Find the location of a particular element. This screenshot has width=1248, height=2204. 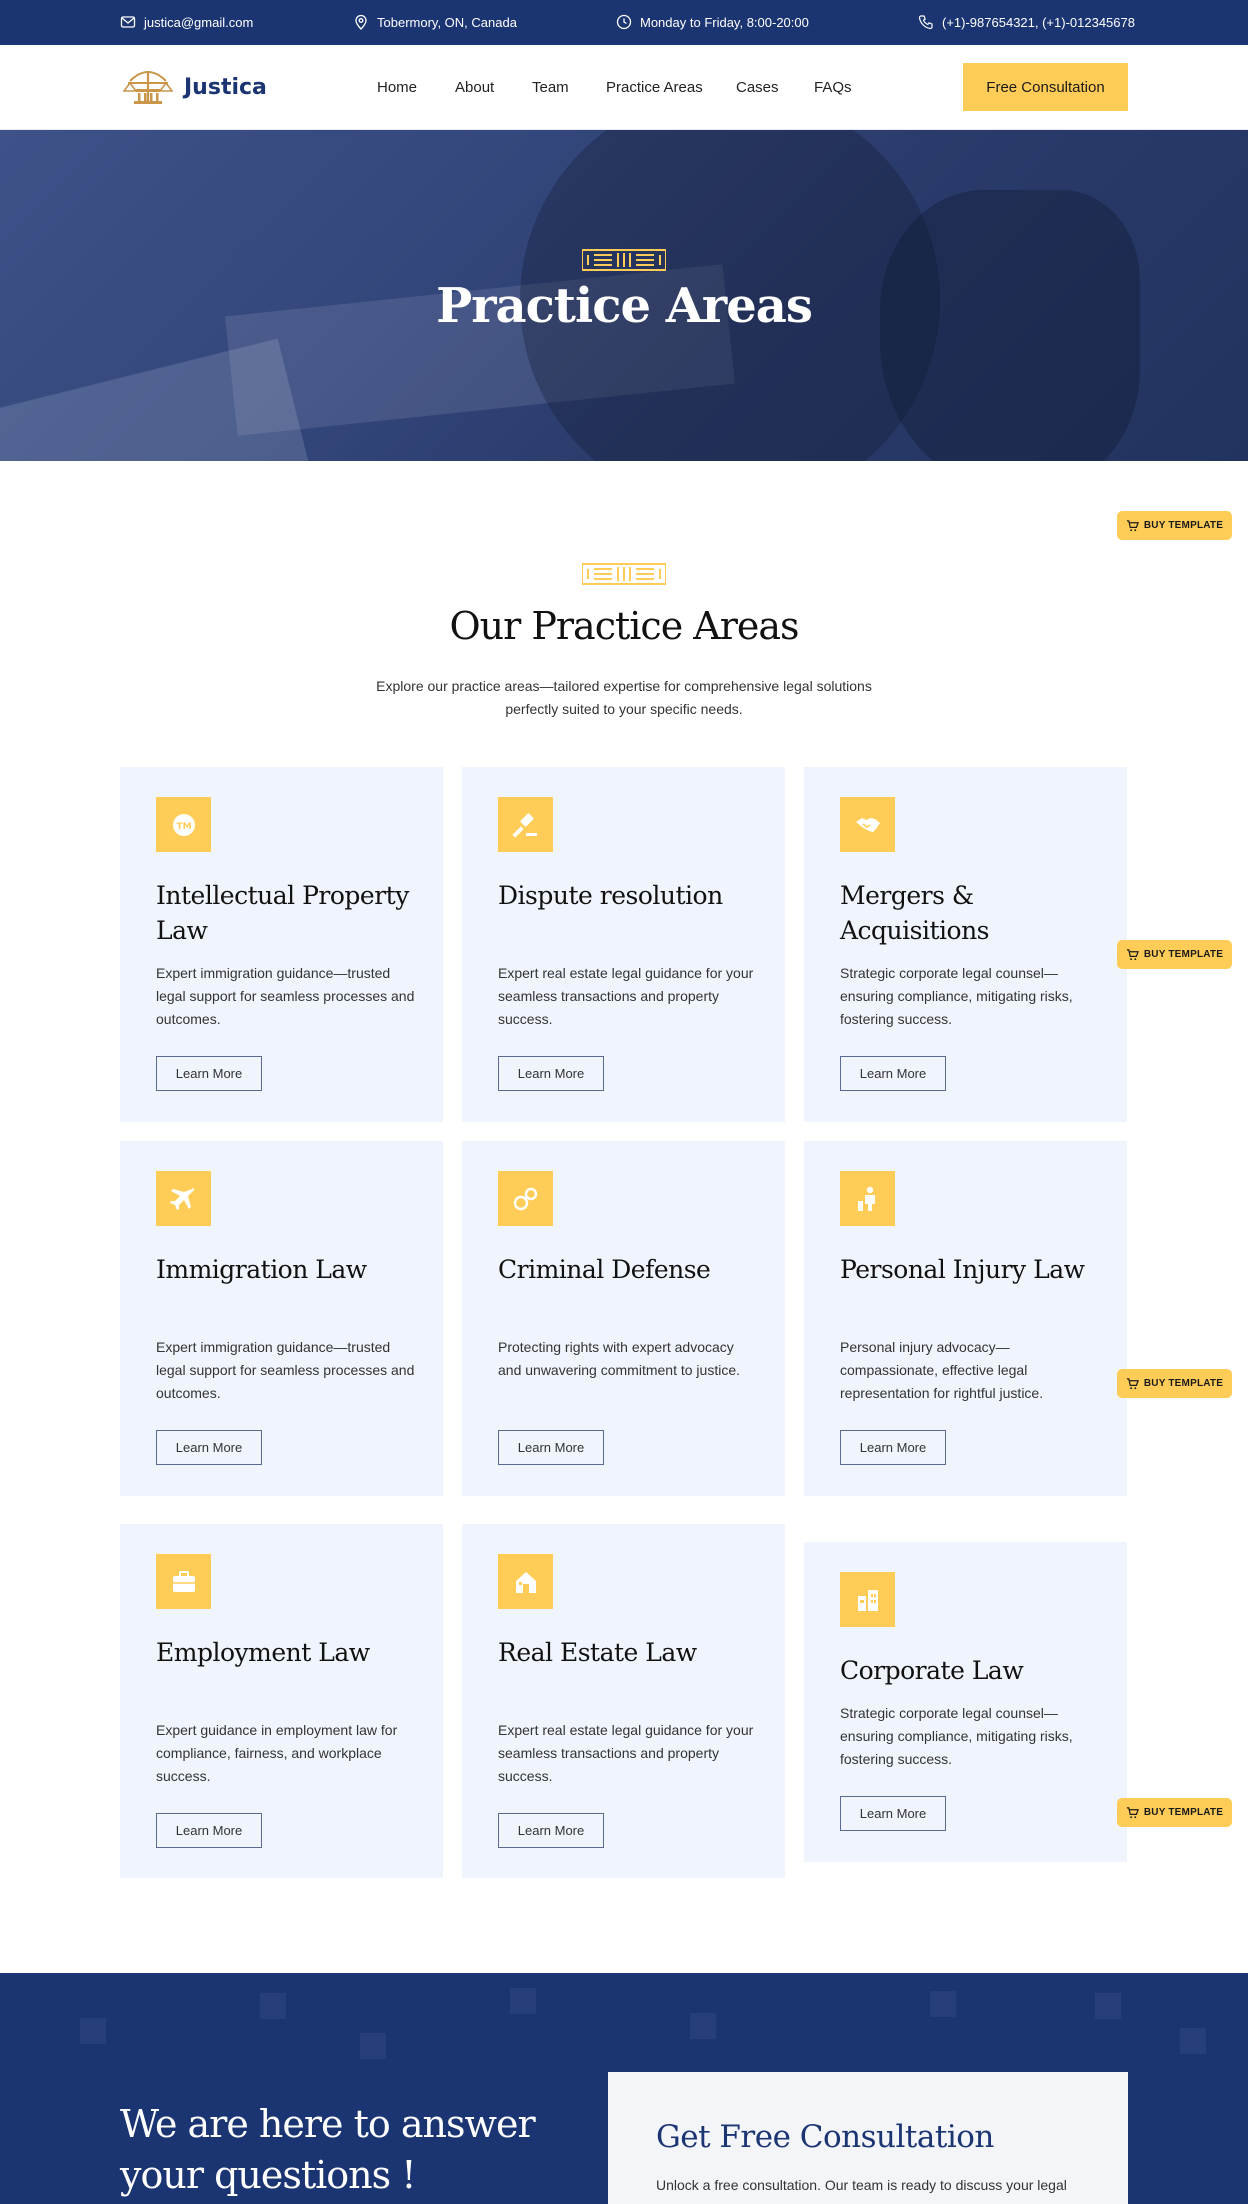

scales-logo-icon is located at coordinates (148, 87).